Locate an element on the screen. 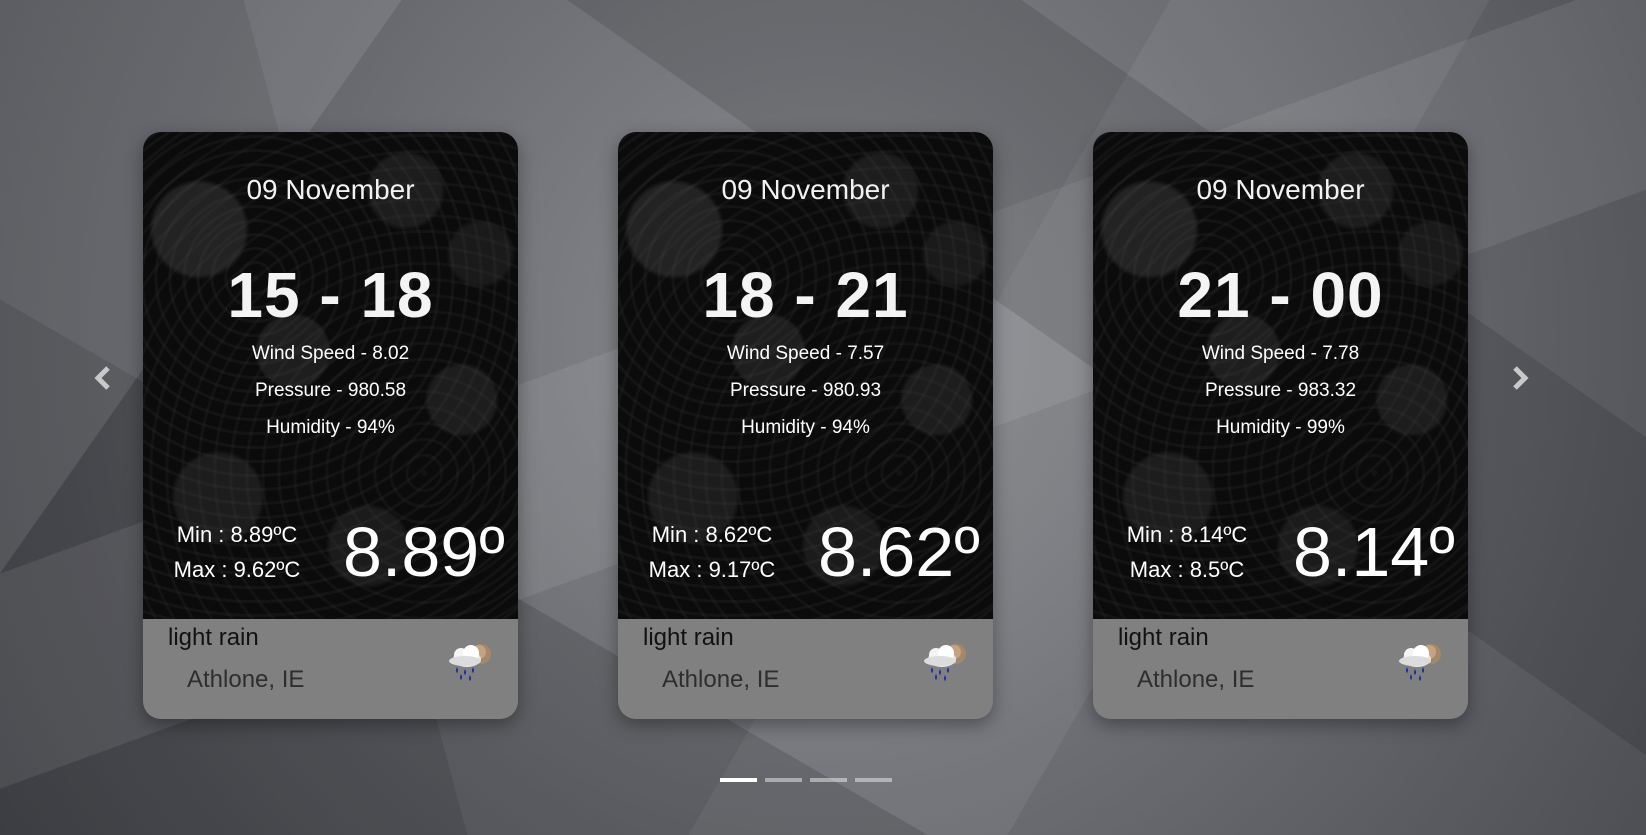 The image size is (1646, 835). max-temperature: Max : 8.5ºC is located at coordinates (1187, 569).